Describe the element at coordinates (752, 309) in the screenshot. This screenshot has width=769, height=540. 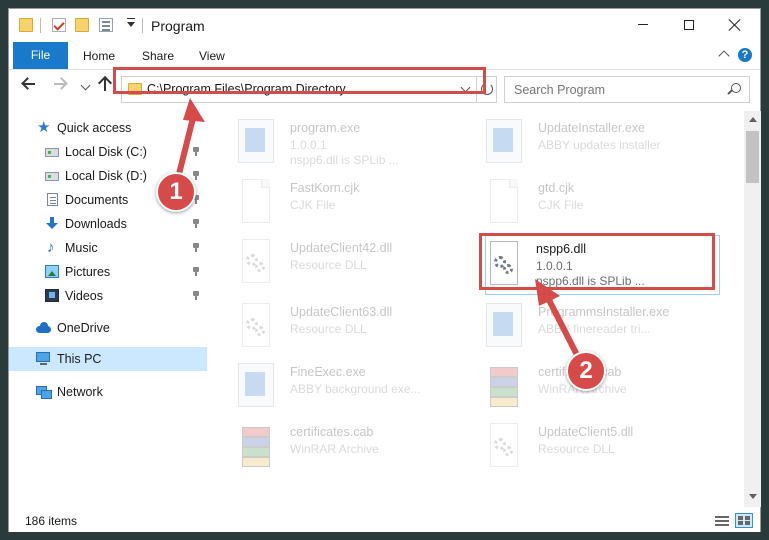
I see `vertical-scrollbar` at that location.